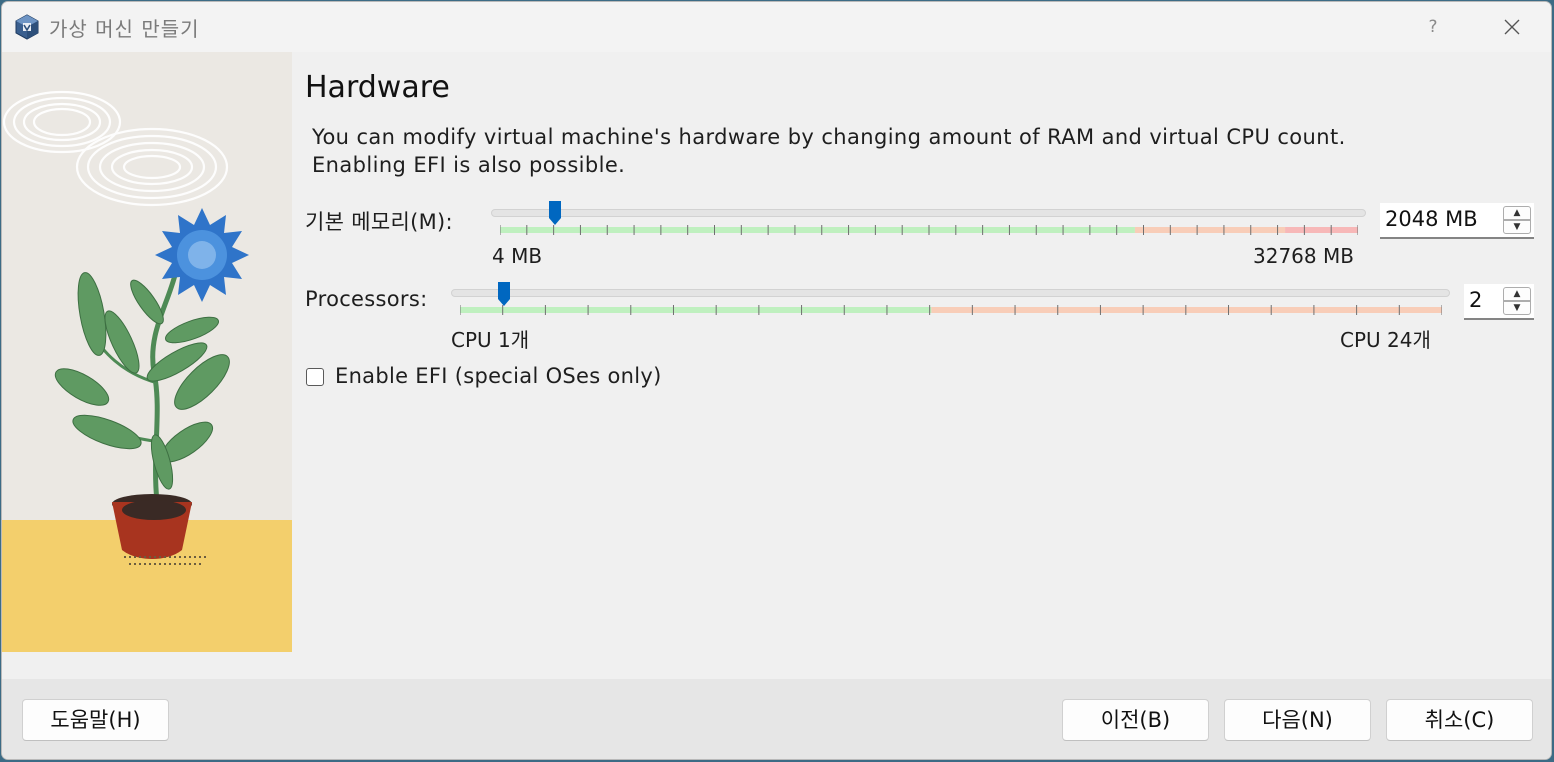 This screenshot has width=1554, height=762. Describe the element at coordinates (469, 165) in the screenshot. I see `description-line-2: Enabling EFI is also possible.` at that location.